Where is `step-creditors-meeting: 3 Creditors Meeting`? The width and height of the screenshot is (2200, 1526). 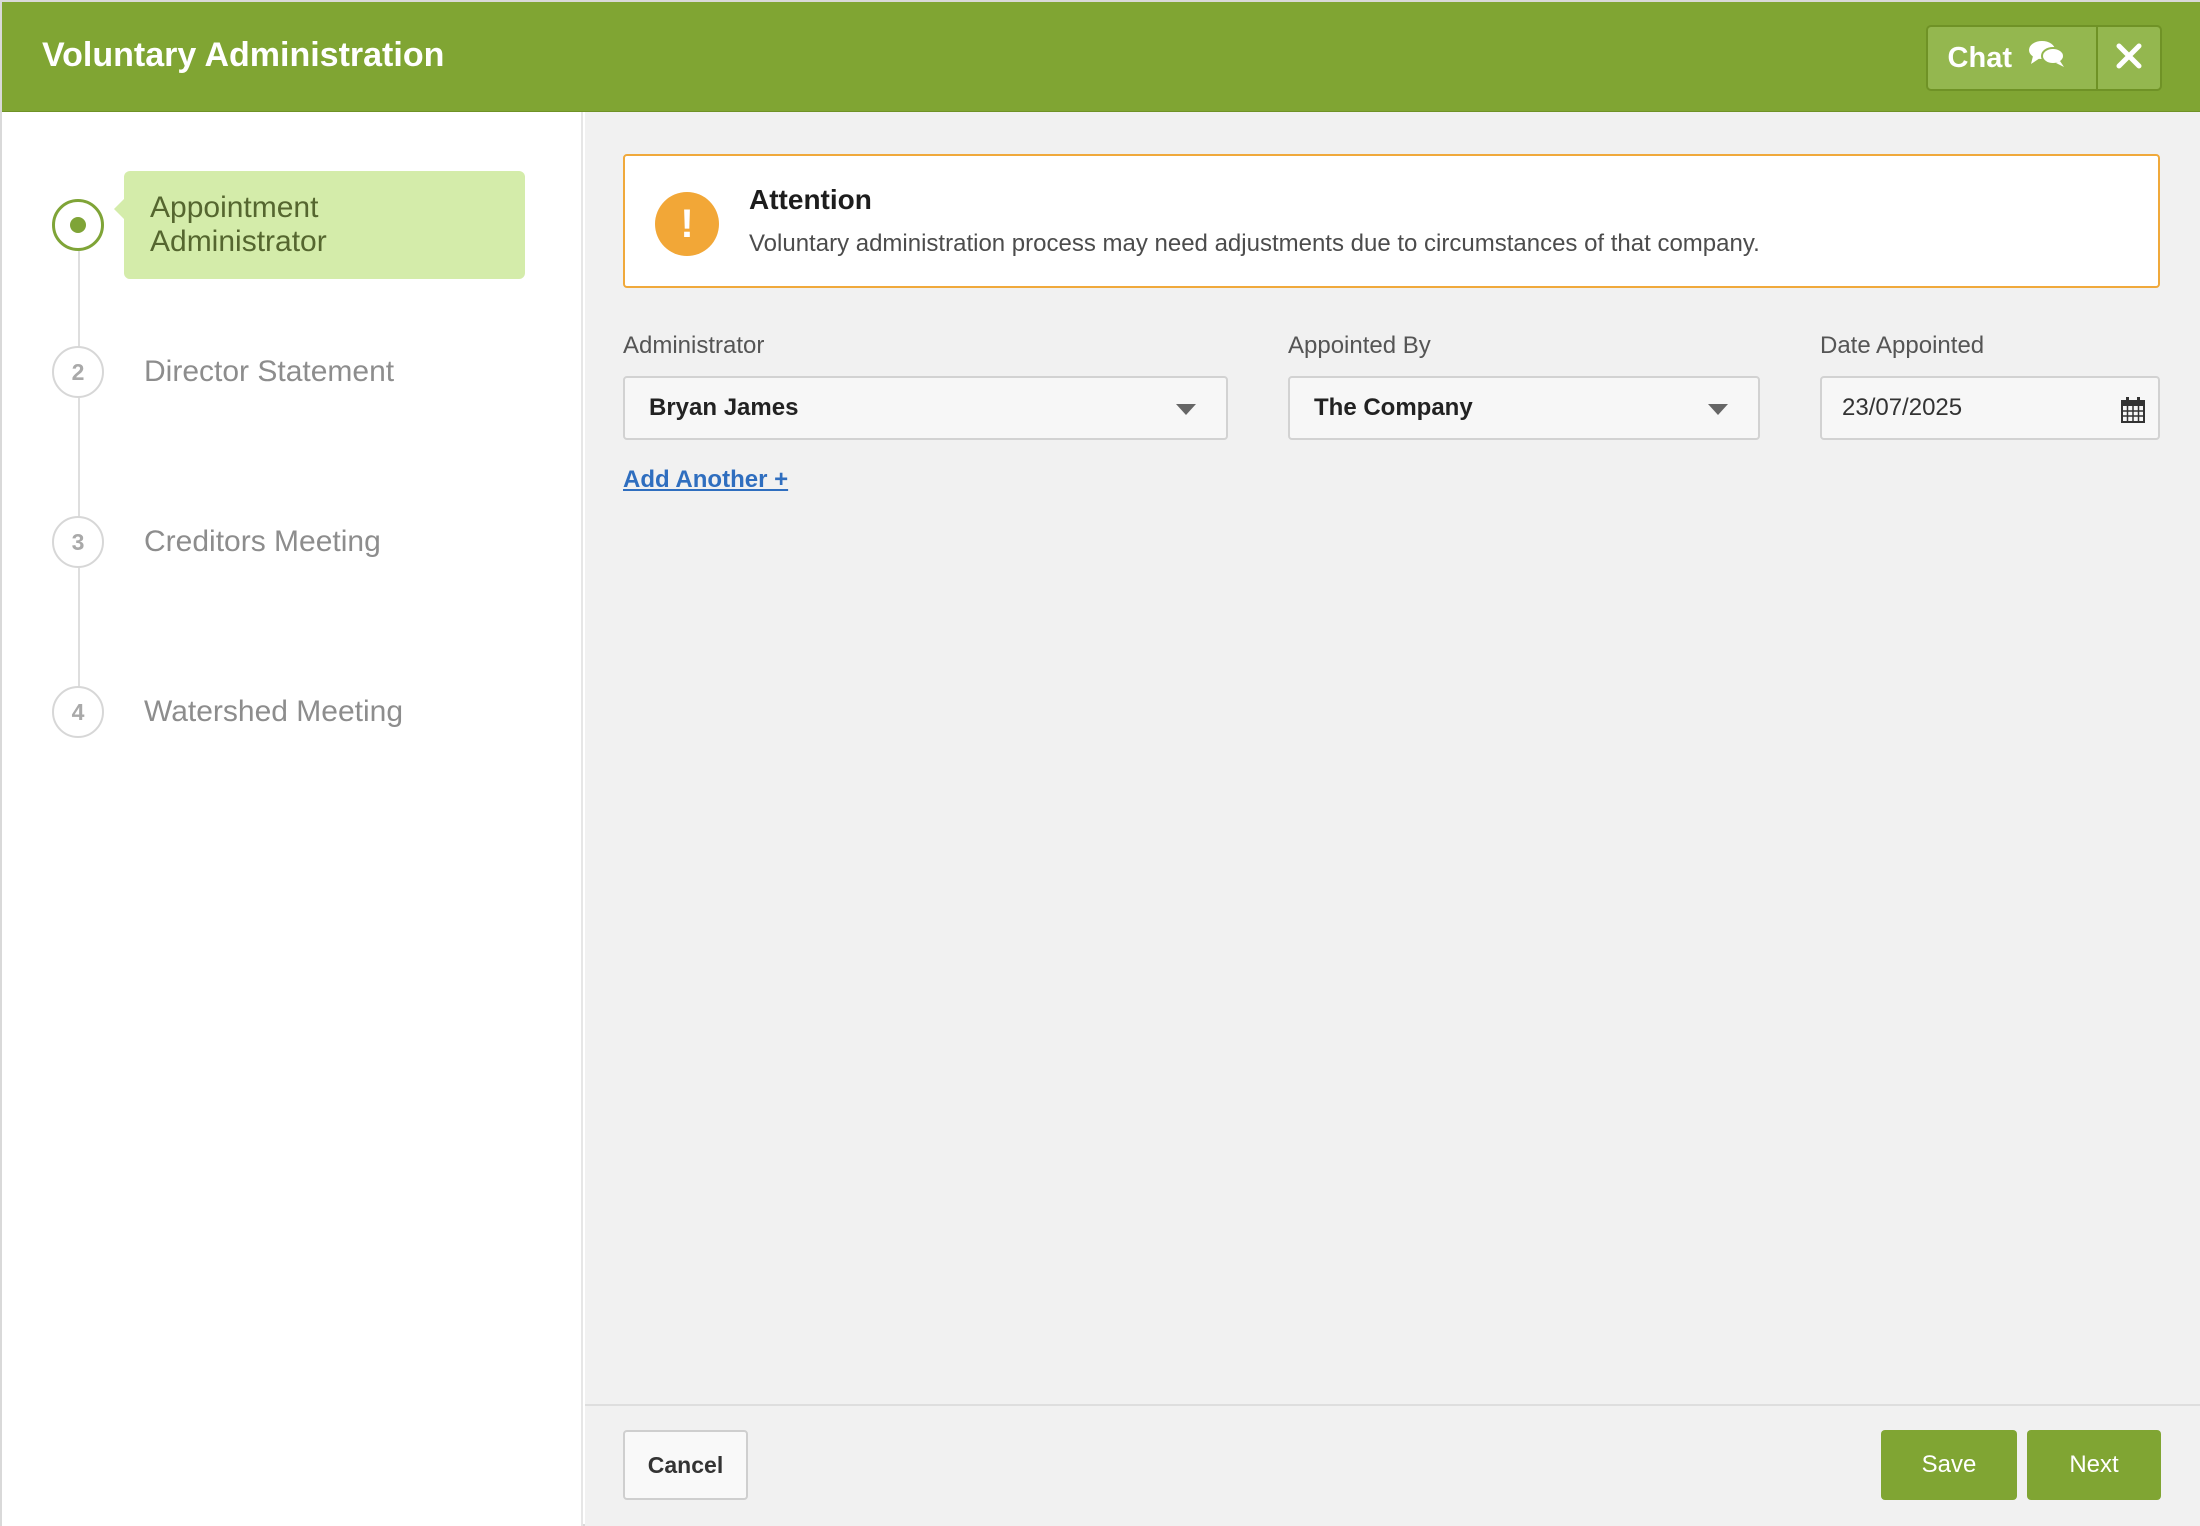
step-creditors-meeting: 3 Creditors Meeting is located at coordinates (216, 542).